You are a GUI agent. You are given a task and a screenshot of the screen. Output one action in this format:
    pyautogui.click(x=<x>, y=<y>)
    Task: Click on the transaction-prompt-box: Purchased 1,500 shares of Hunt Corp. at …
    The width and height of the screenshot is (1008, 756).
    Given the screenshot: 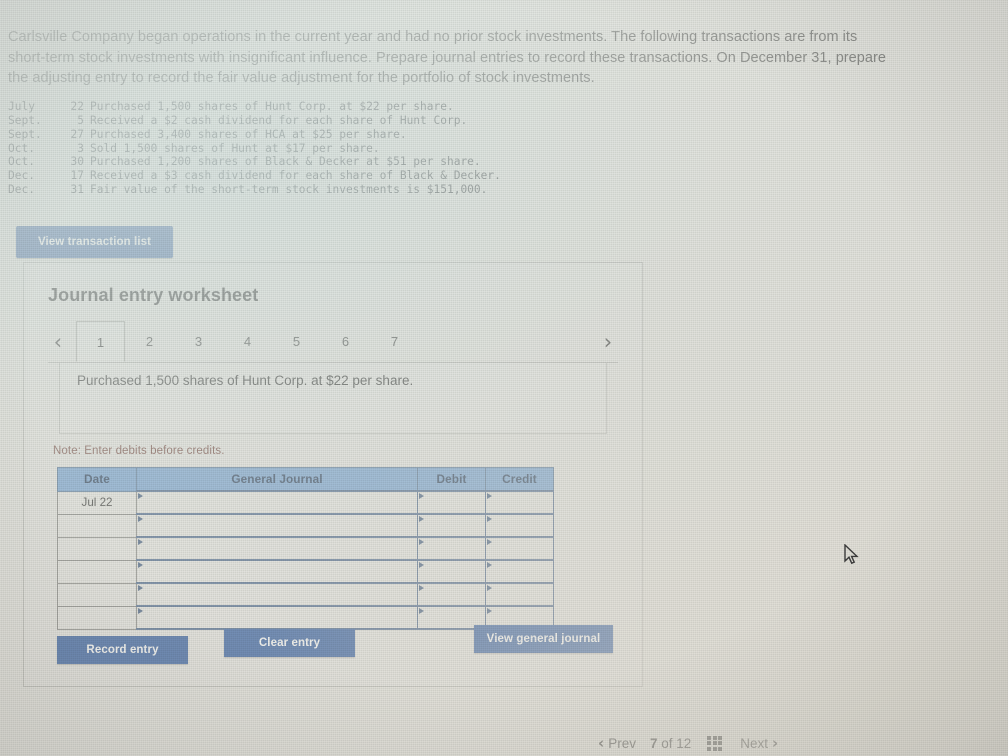 What is the action you would take?
    pyautogui.click(x=333, y=398)
    